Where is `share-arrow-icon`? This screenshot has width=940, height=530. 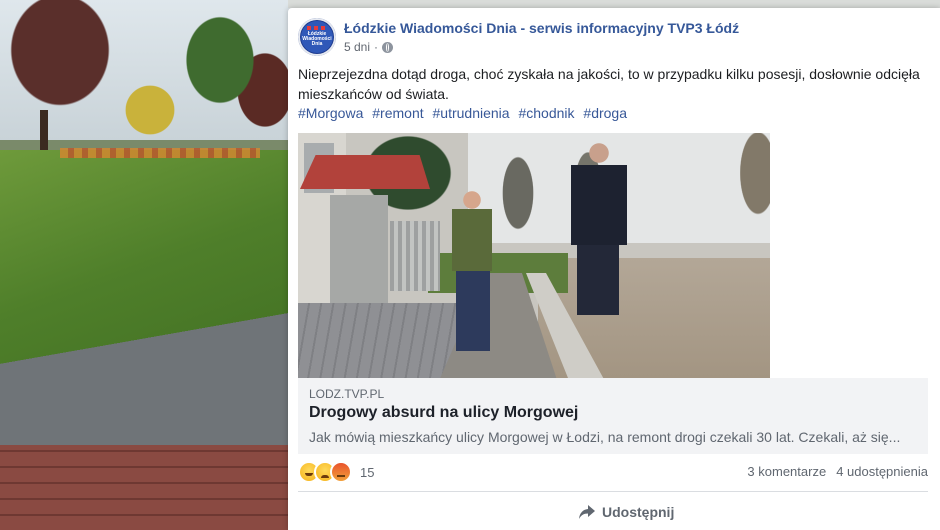
share-arrow-icon is located at coordinates (587, 512).